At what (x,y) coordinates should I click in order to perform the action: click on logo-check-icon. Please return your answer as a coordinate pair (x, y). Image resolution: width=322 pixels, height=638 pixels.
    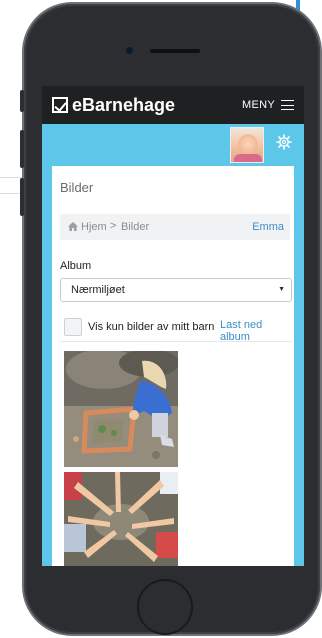
    Looking at the image, I should click on (60, 105).